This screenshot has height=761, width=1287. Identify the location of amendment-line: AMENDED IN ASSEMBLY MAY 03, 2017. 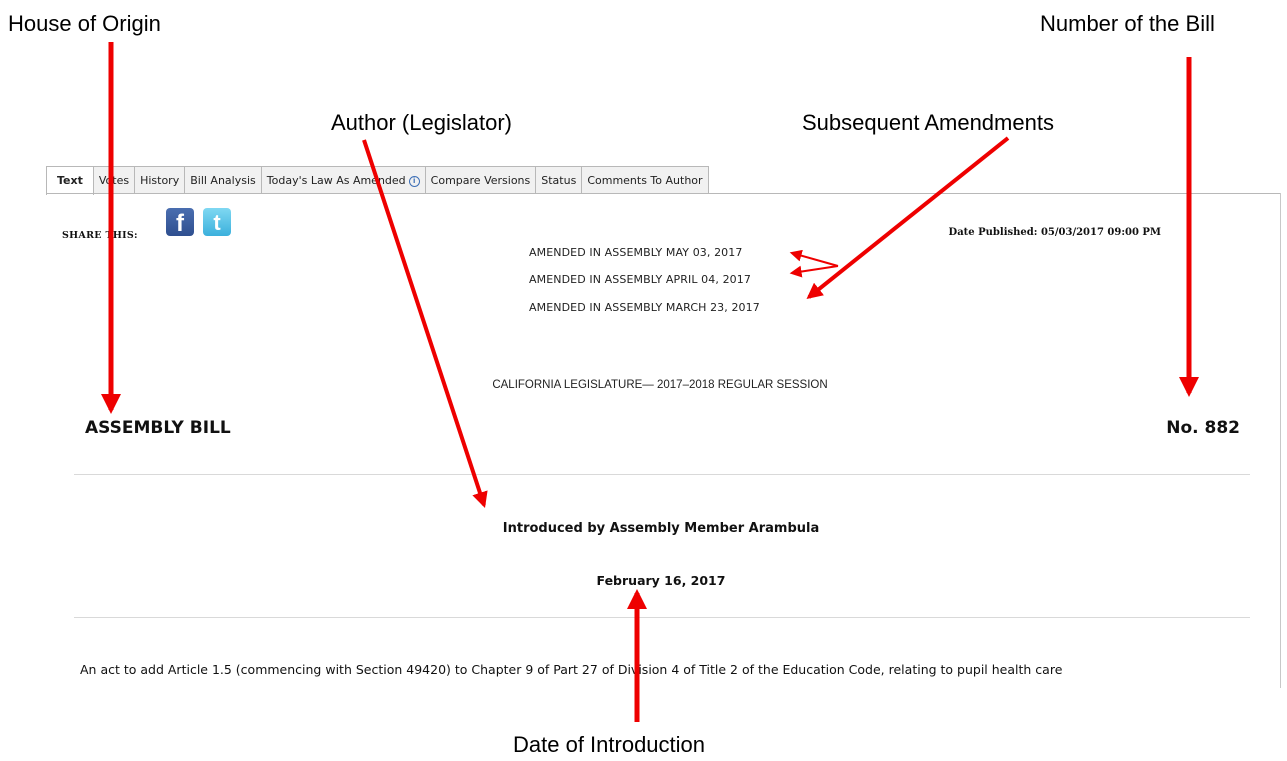
(636, 252).